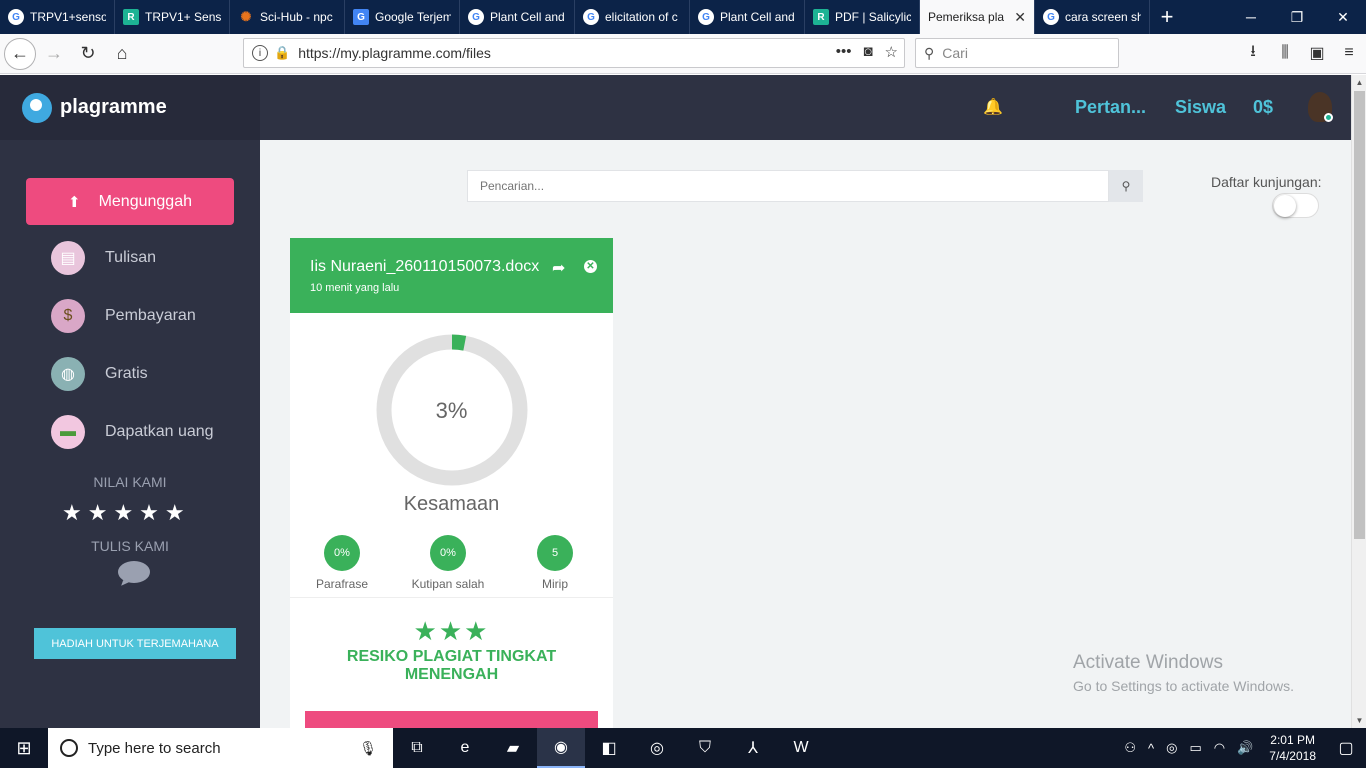 Image resolution: width=1366 pixels, height=768 pixels. What do you see at coordinates (99, 374) in the screenshot?
I see `sidebar-item-gratis: ◍ Gratis` at bounding box center [99, 374].